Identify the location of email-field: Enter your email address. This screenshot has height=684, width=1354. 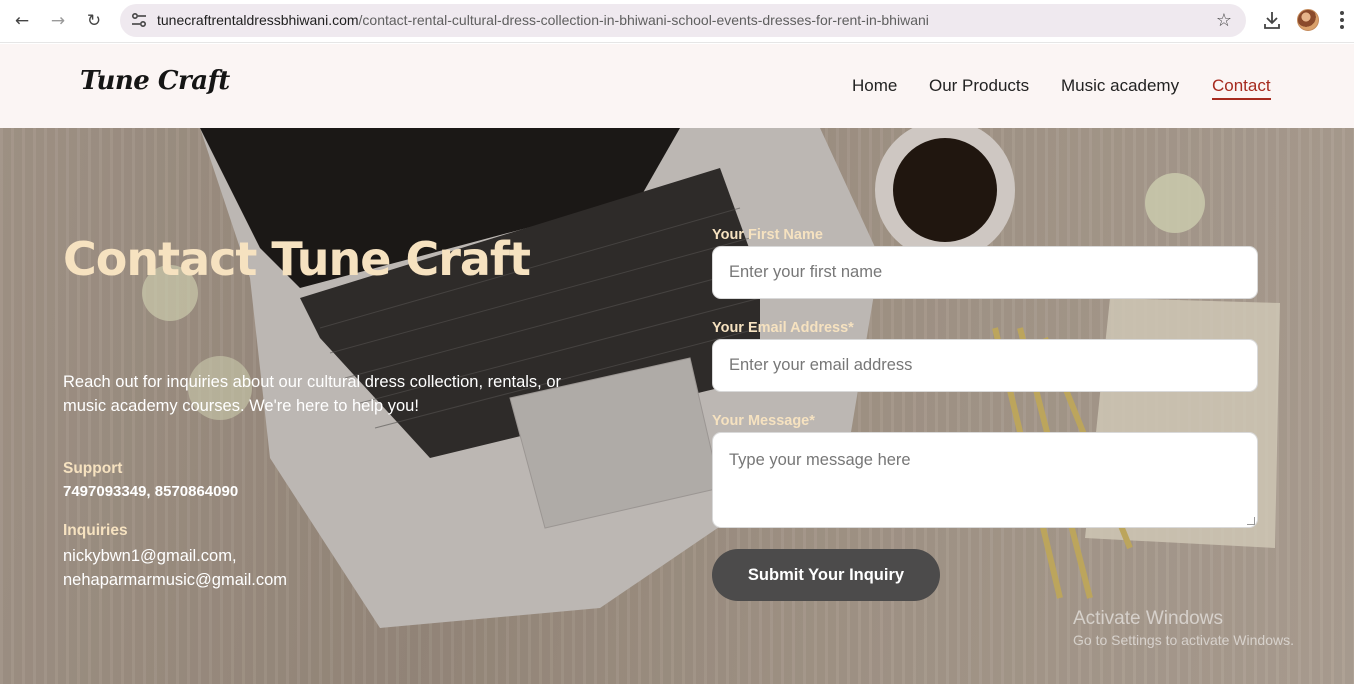
(985, 365).